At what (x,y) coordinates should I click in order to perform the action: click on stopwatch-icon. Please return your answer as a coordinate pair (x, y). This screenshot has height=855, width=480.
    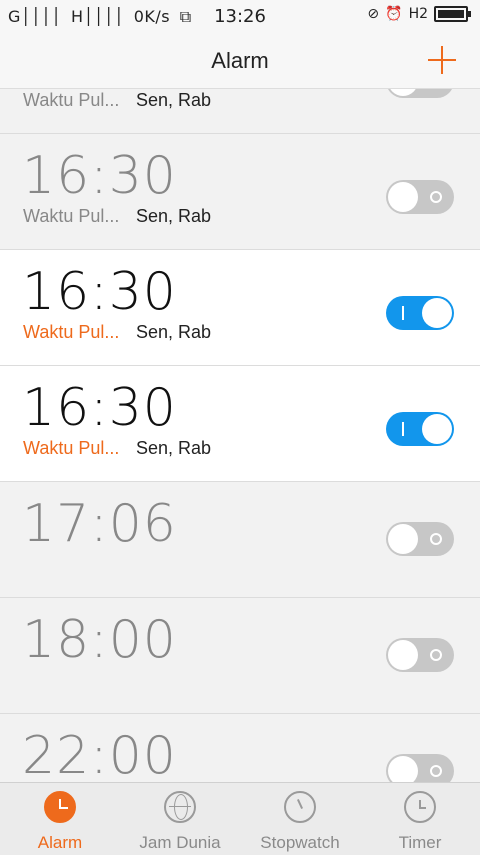
    Looking at the image, I should click on (300, 807).